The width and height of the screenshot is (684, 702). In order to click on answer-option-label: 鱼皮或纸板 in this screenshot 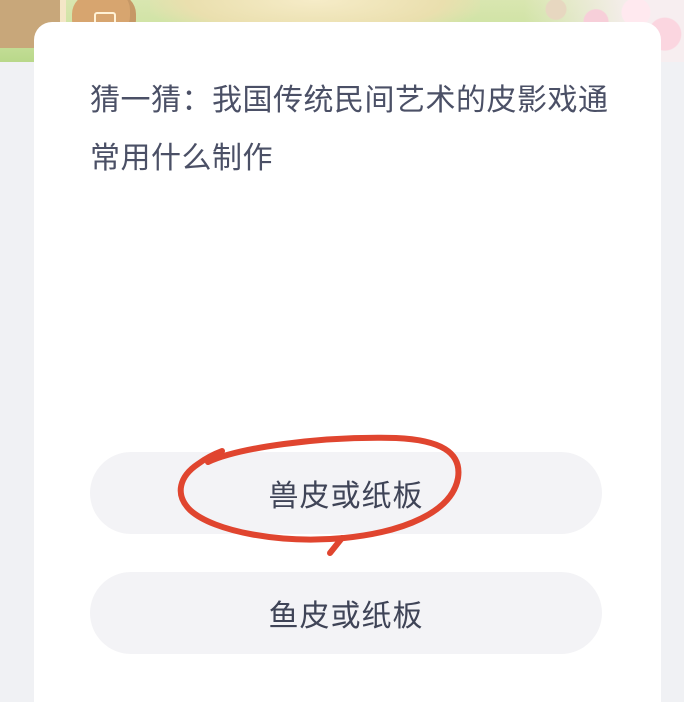, I will do `click(346, 616)`.